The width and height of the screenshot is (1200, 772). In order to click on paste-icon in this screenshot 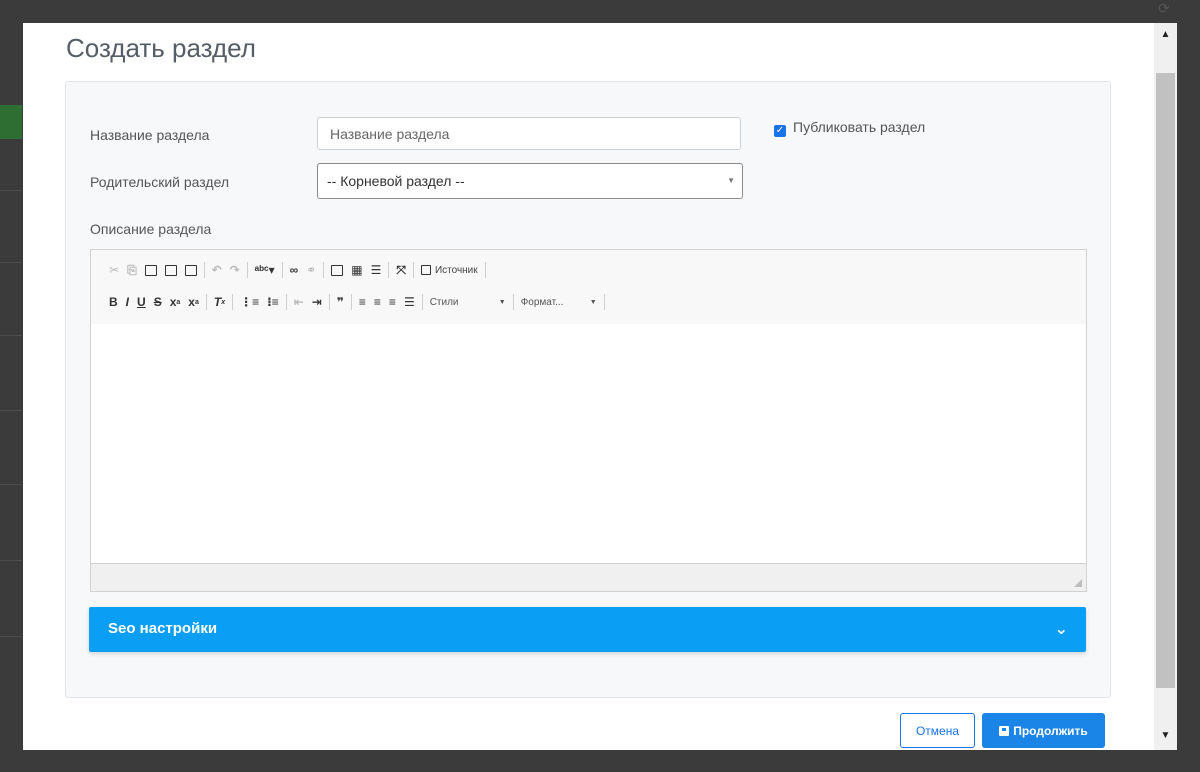, I will do `click(151, 270)`.